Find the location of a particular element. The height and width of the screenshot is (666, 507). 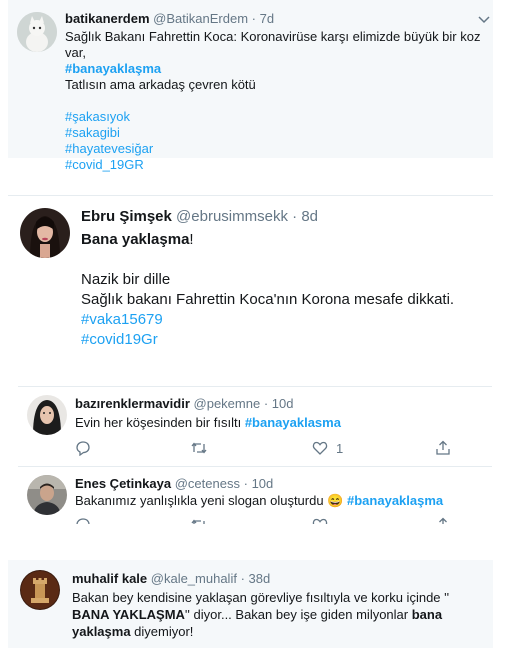

chevron-down-icon is located at coordinates (484, 21).